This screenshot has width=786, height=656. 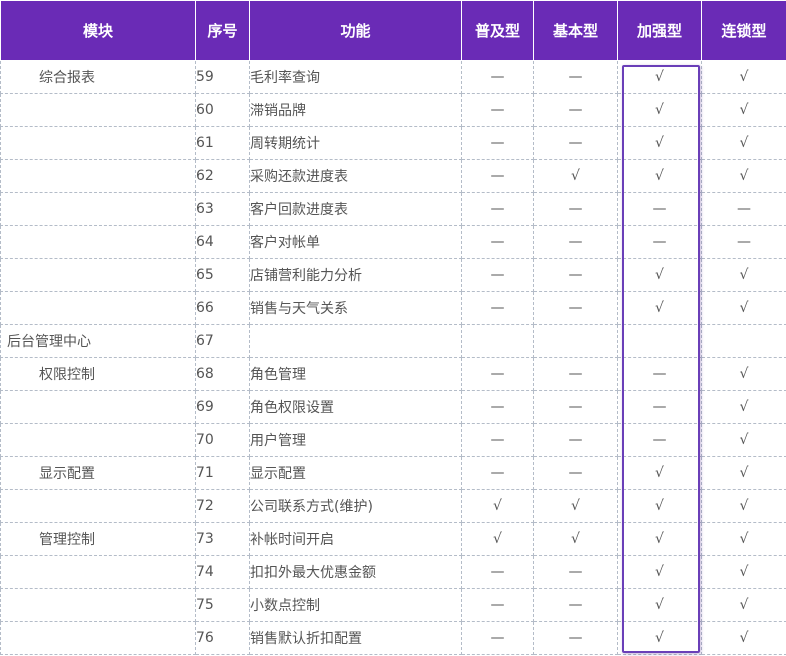 I want to click on table-row: 62 采购还款进度表 — √ √ √, so click(x=393, y=176).